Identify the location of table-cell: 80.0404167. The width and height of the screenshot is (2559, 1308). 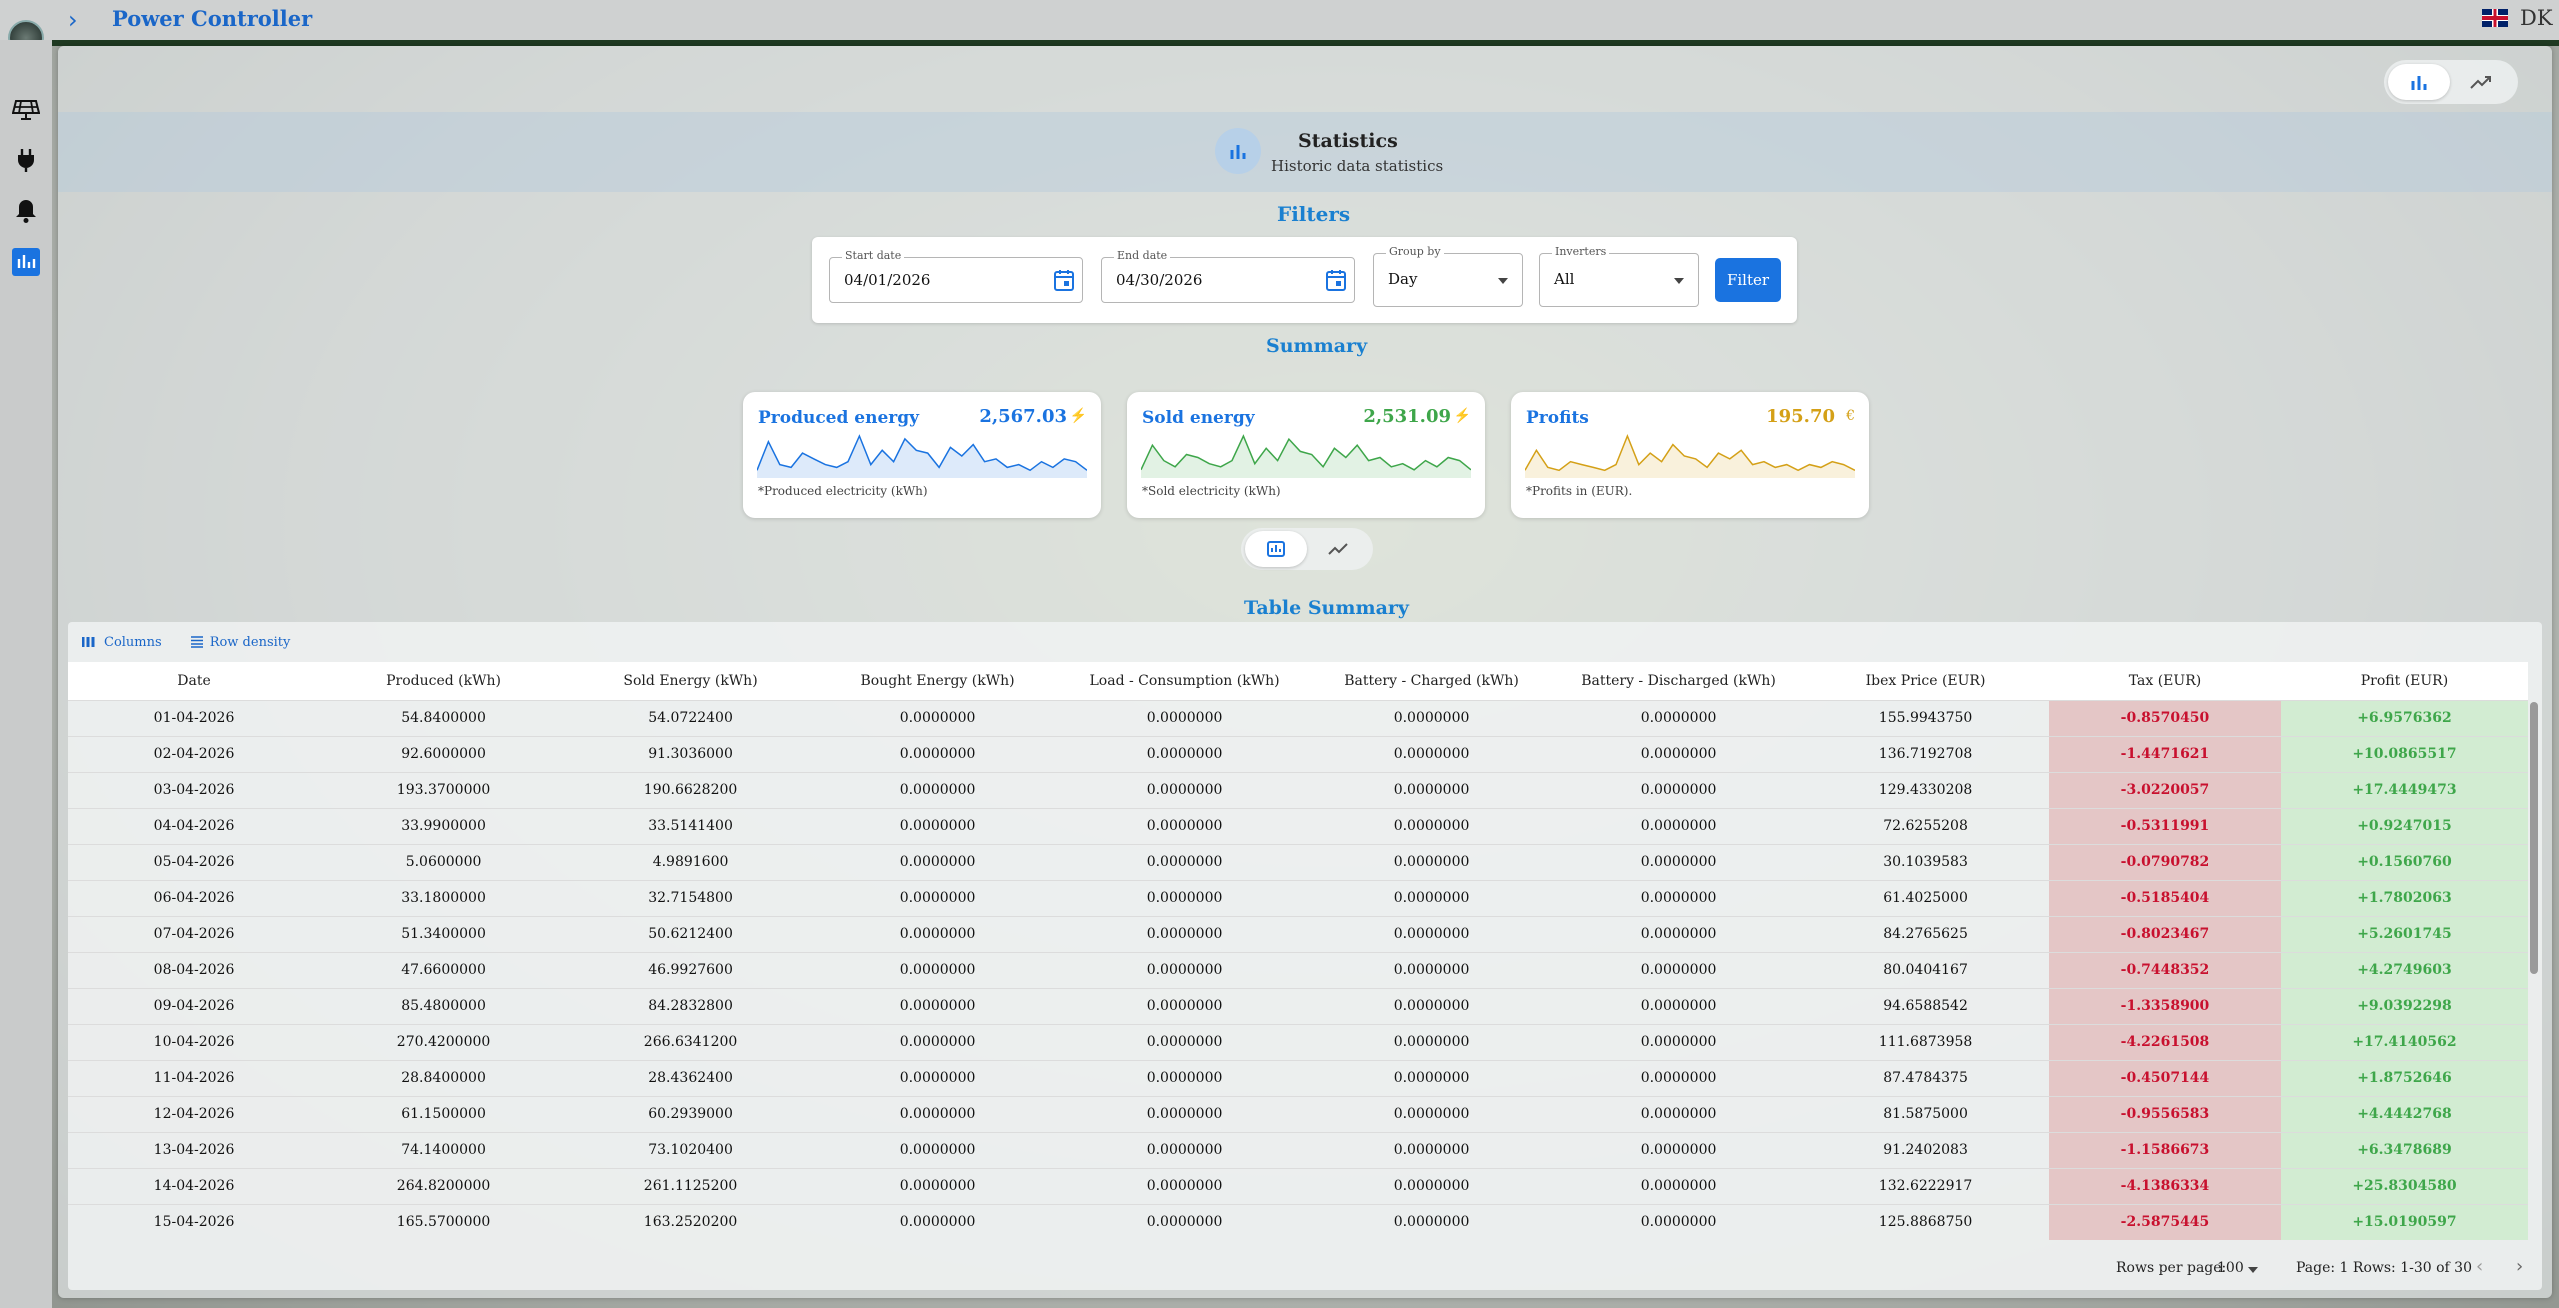
(1926, 969).